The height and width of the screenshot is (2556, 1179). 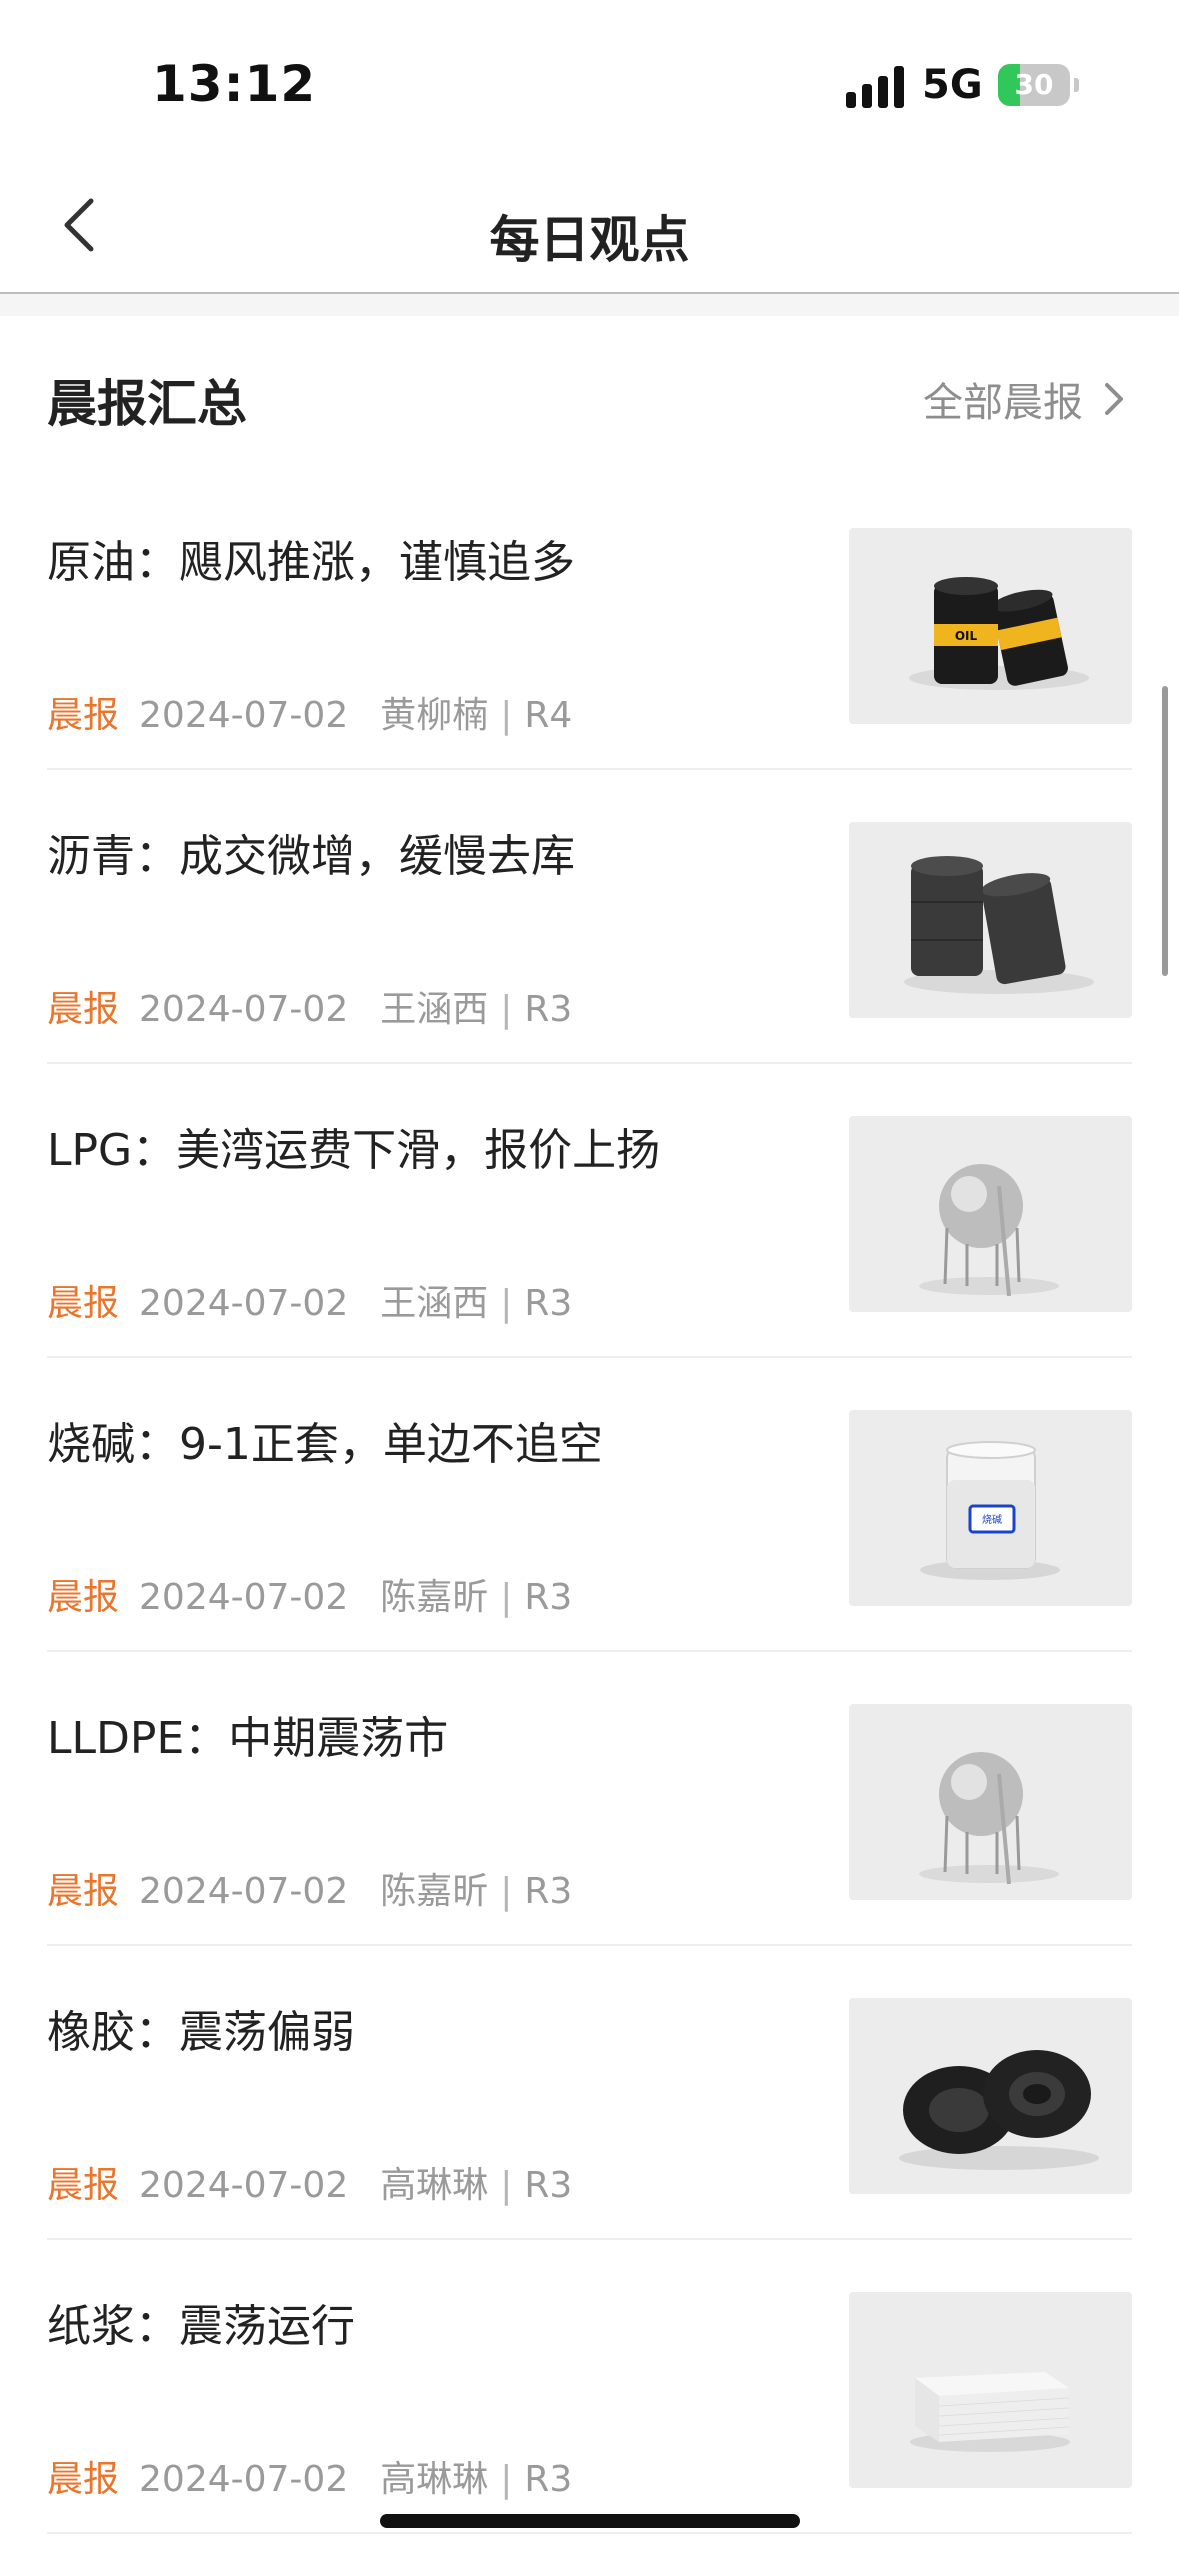 What do you see at coordinates (589, 305) in the screenshot?
I see `section-divider` at bounding box center [589, 305].